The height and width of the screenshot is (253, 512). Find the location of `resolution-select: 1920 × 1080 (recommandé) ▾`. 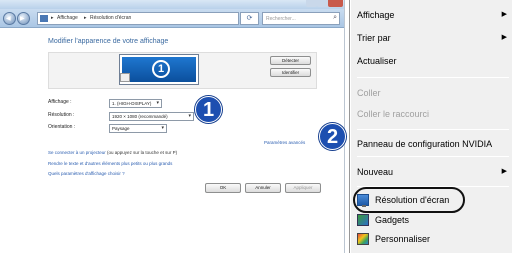

resolution-select: 1920 × 1080 (recommandé) ▾ is located at coordinates (151, 116).